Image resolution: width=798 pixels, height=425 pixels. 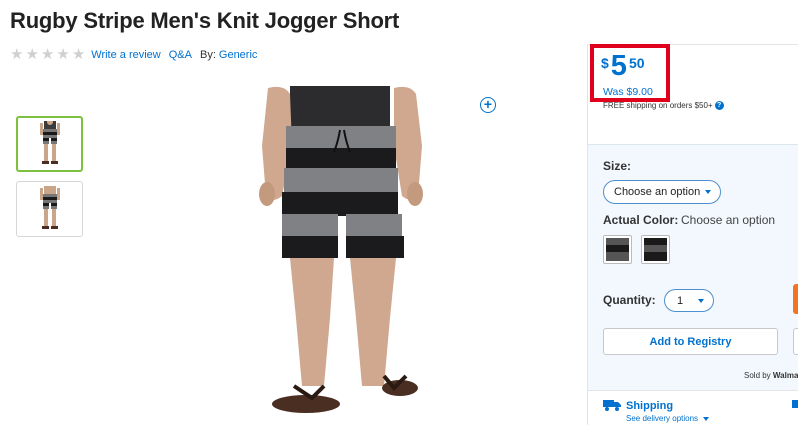 I want to click on color-hint: Choose an option, so click(x=728, y=220).